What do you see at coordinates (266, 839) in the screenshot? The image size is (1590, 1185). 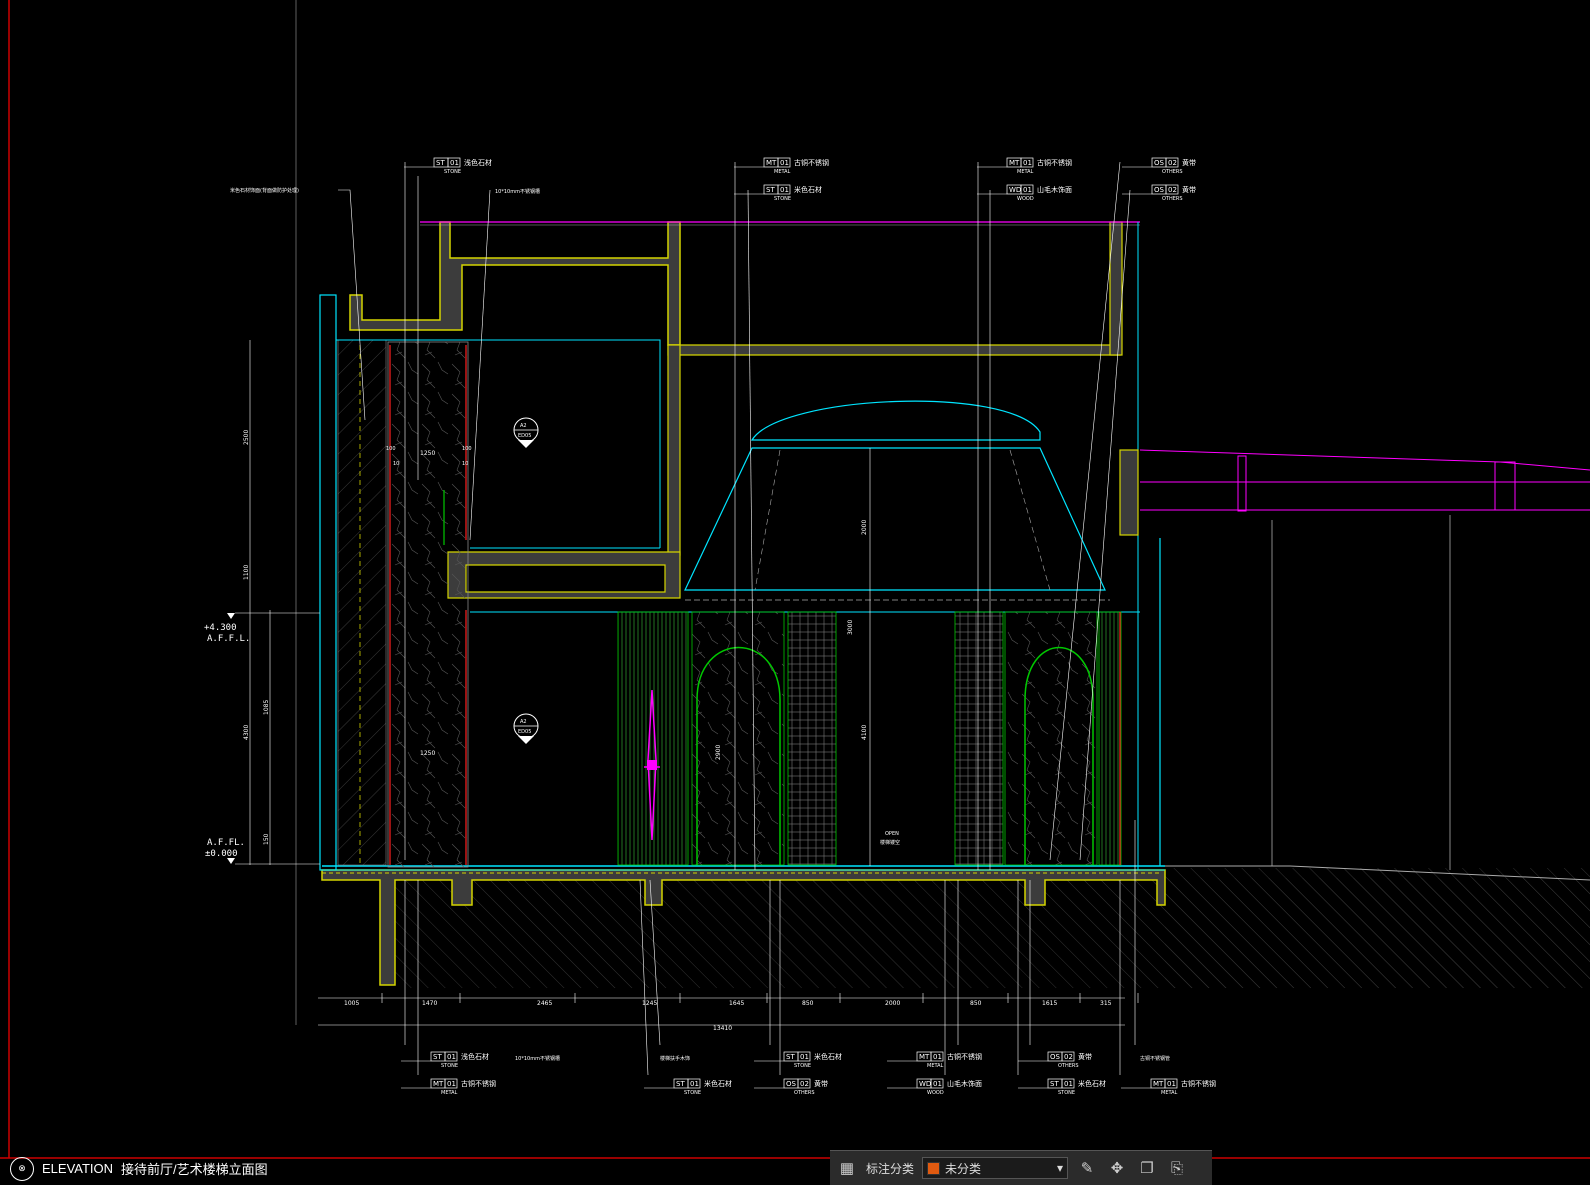 I see `dimension-label-vertical: 150` at bounding box center [266, 839].